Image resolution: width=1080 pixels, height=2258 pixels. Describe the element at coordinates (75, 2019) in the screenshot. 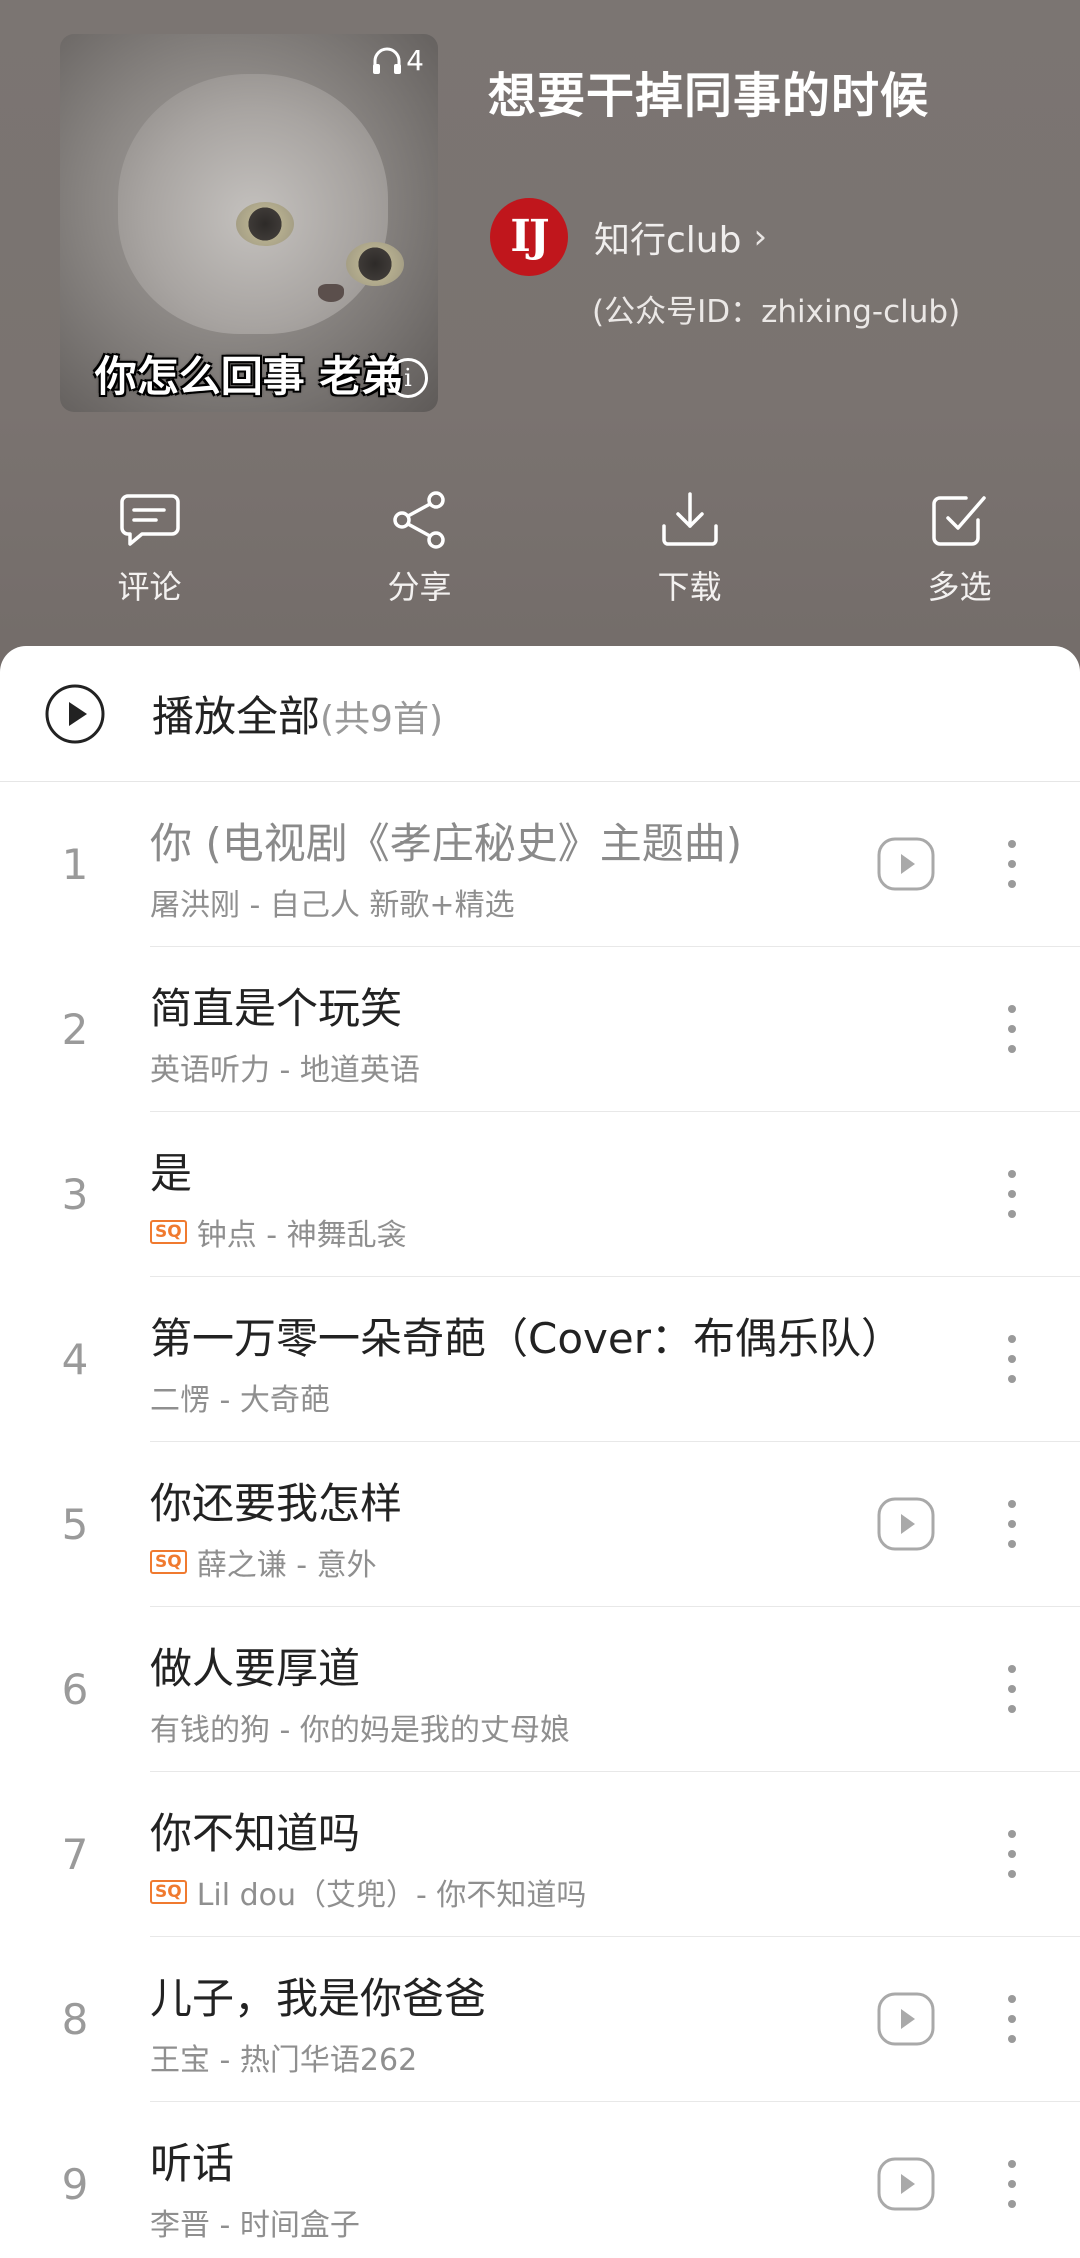

I see `song-index: 8` at that location.